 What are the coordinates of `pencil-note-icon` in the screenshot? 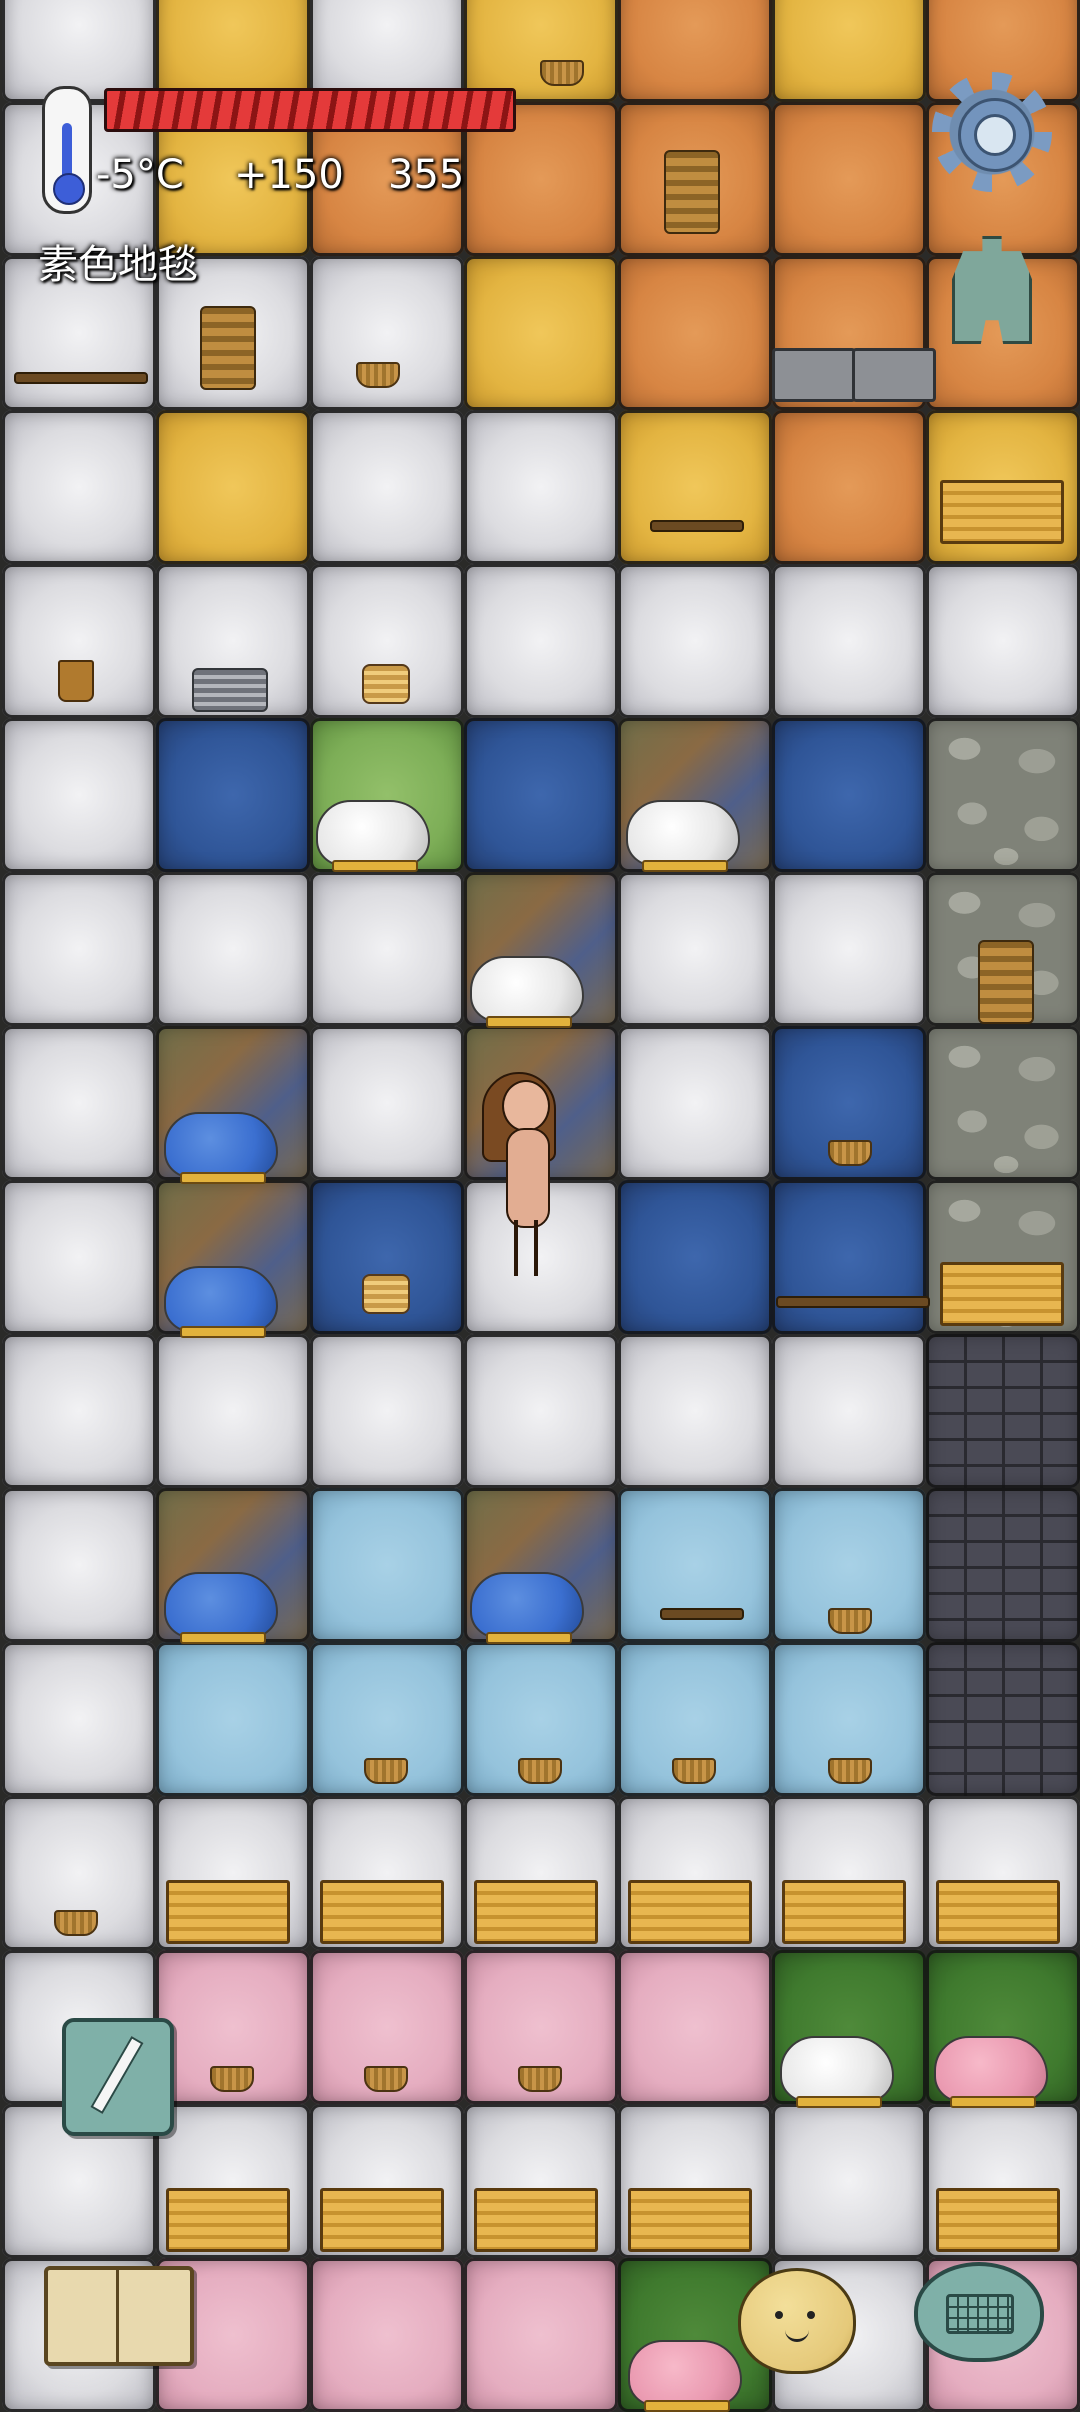 It's located at (118, 2077).